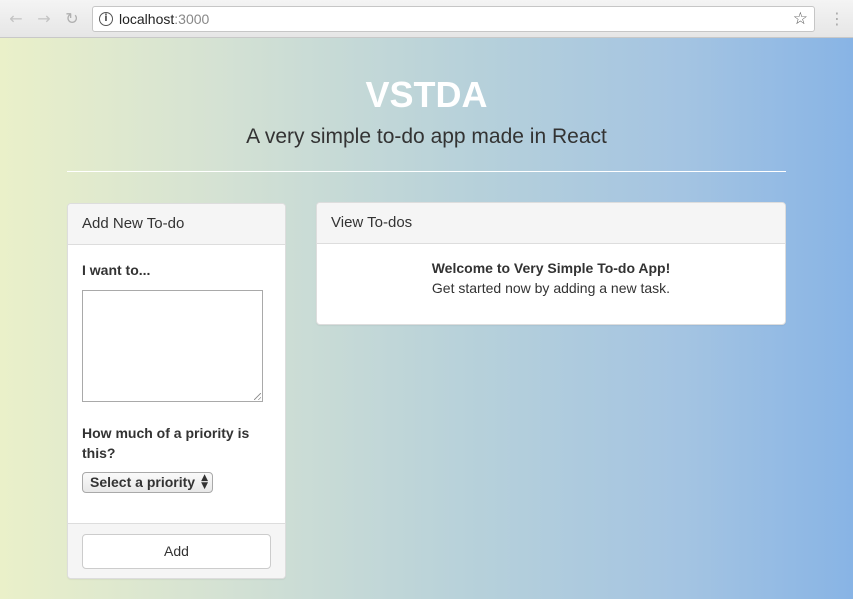  I want to click on reload-icon: ↻, so click(72, 19).